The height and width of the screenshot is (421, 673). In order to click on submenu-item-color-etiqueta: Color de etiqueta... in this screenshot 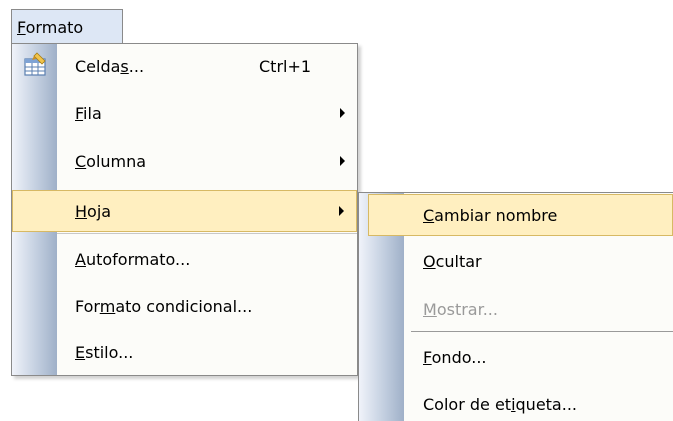, I will do `click(516, 402)`.